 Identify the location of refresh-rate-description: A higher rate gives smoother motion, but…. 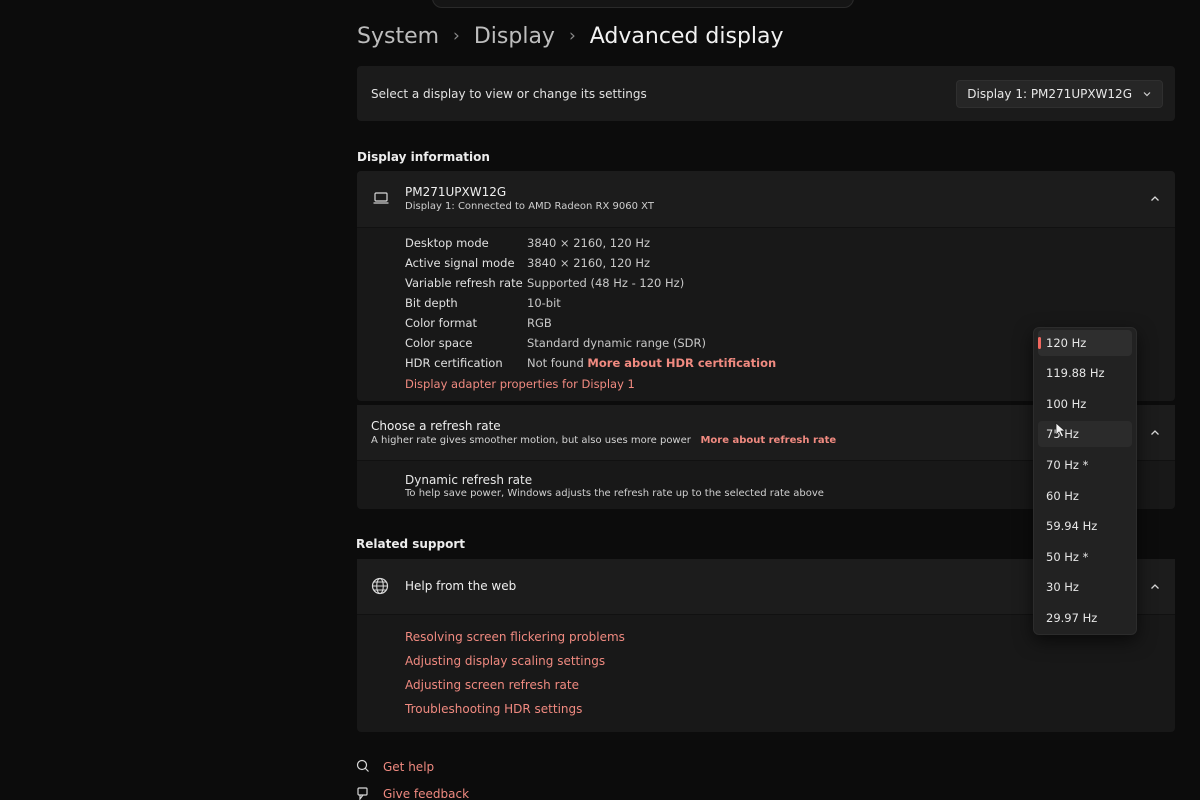
(531, 440).